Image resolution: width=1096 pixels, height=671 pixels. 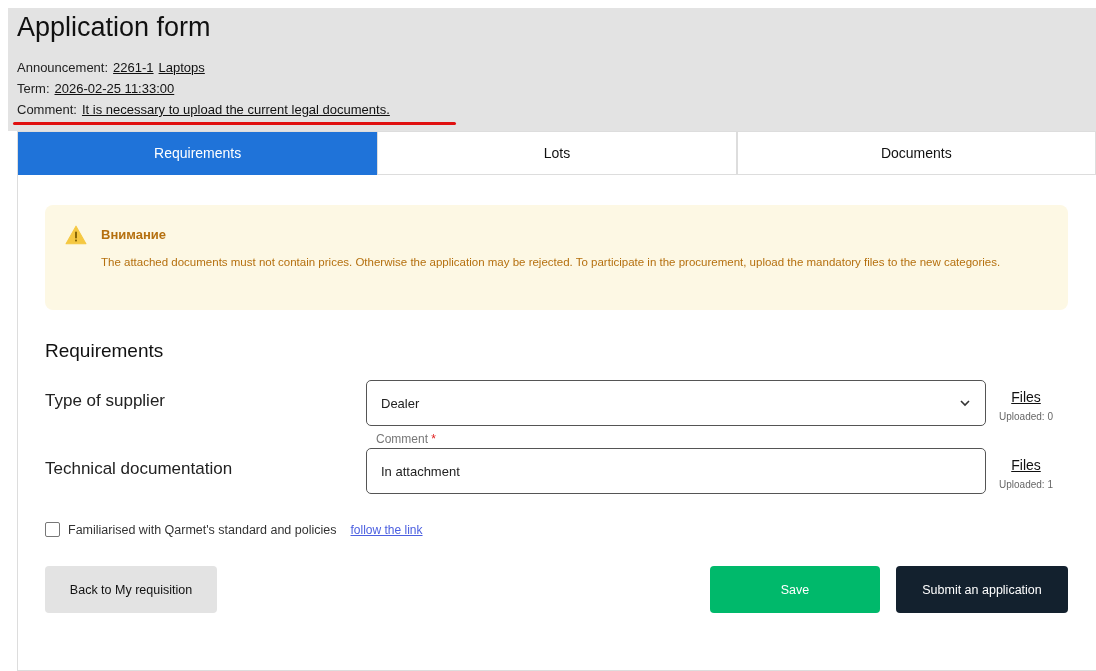 I want to click on announcement-label: Announcement:, so click(x=63, y=68).